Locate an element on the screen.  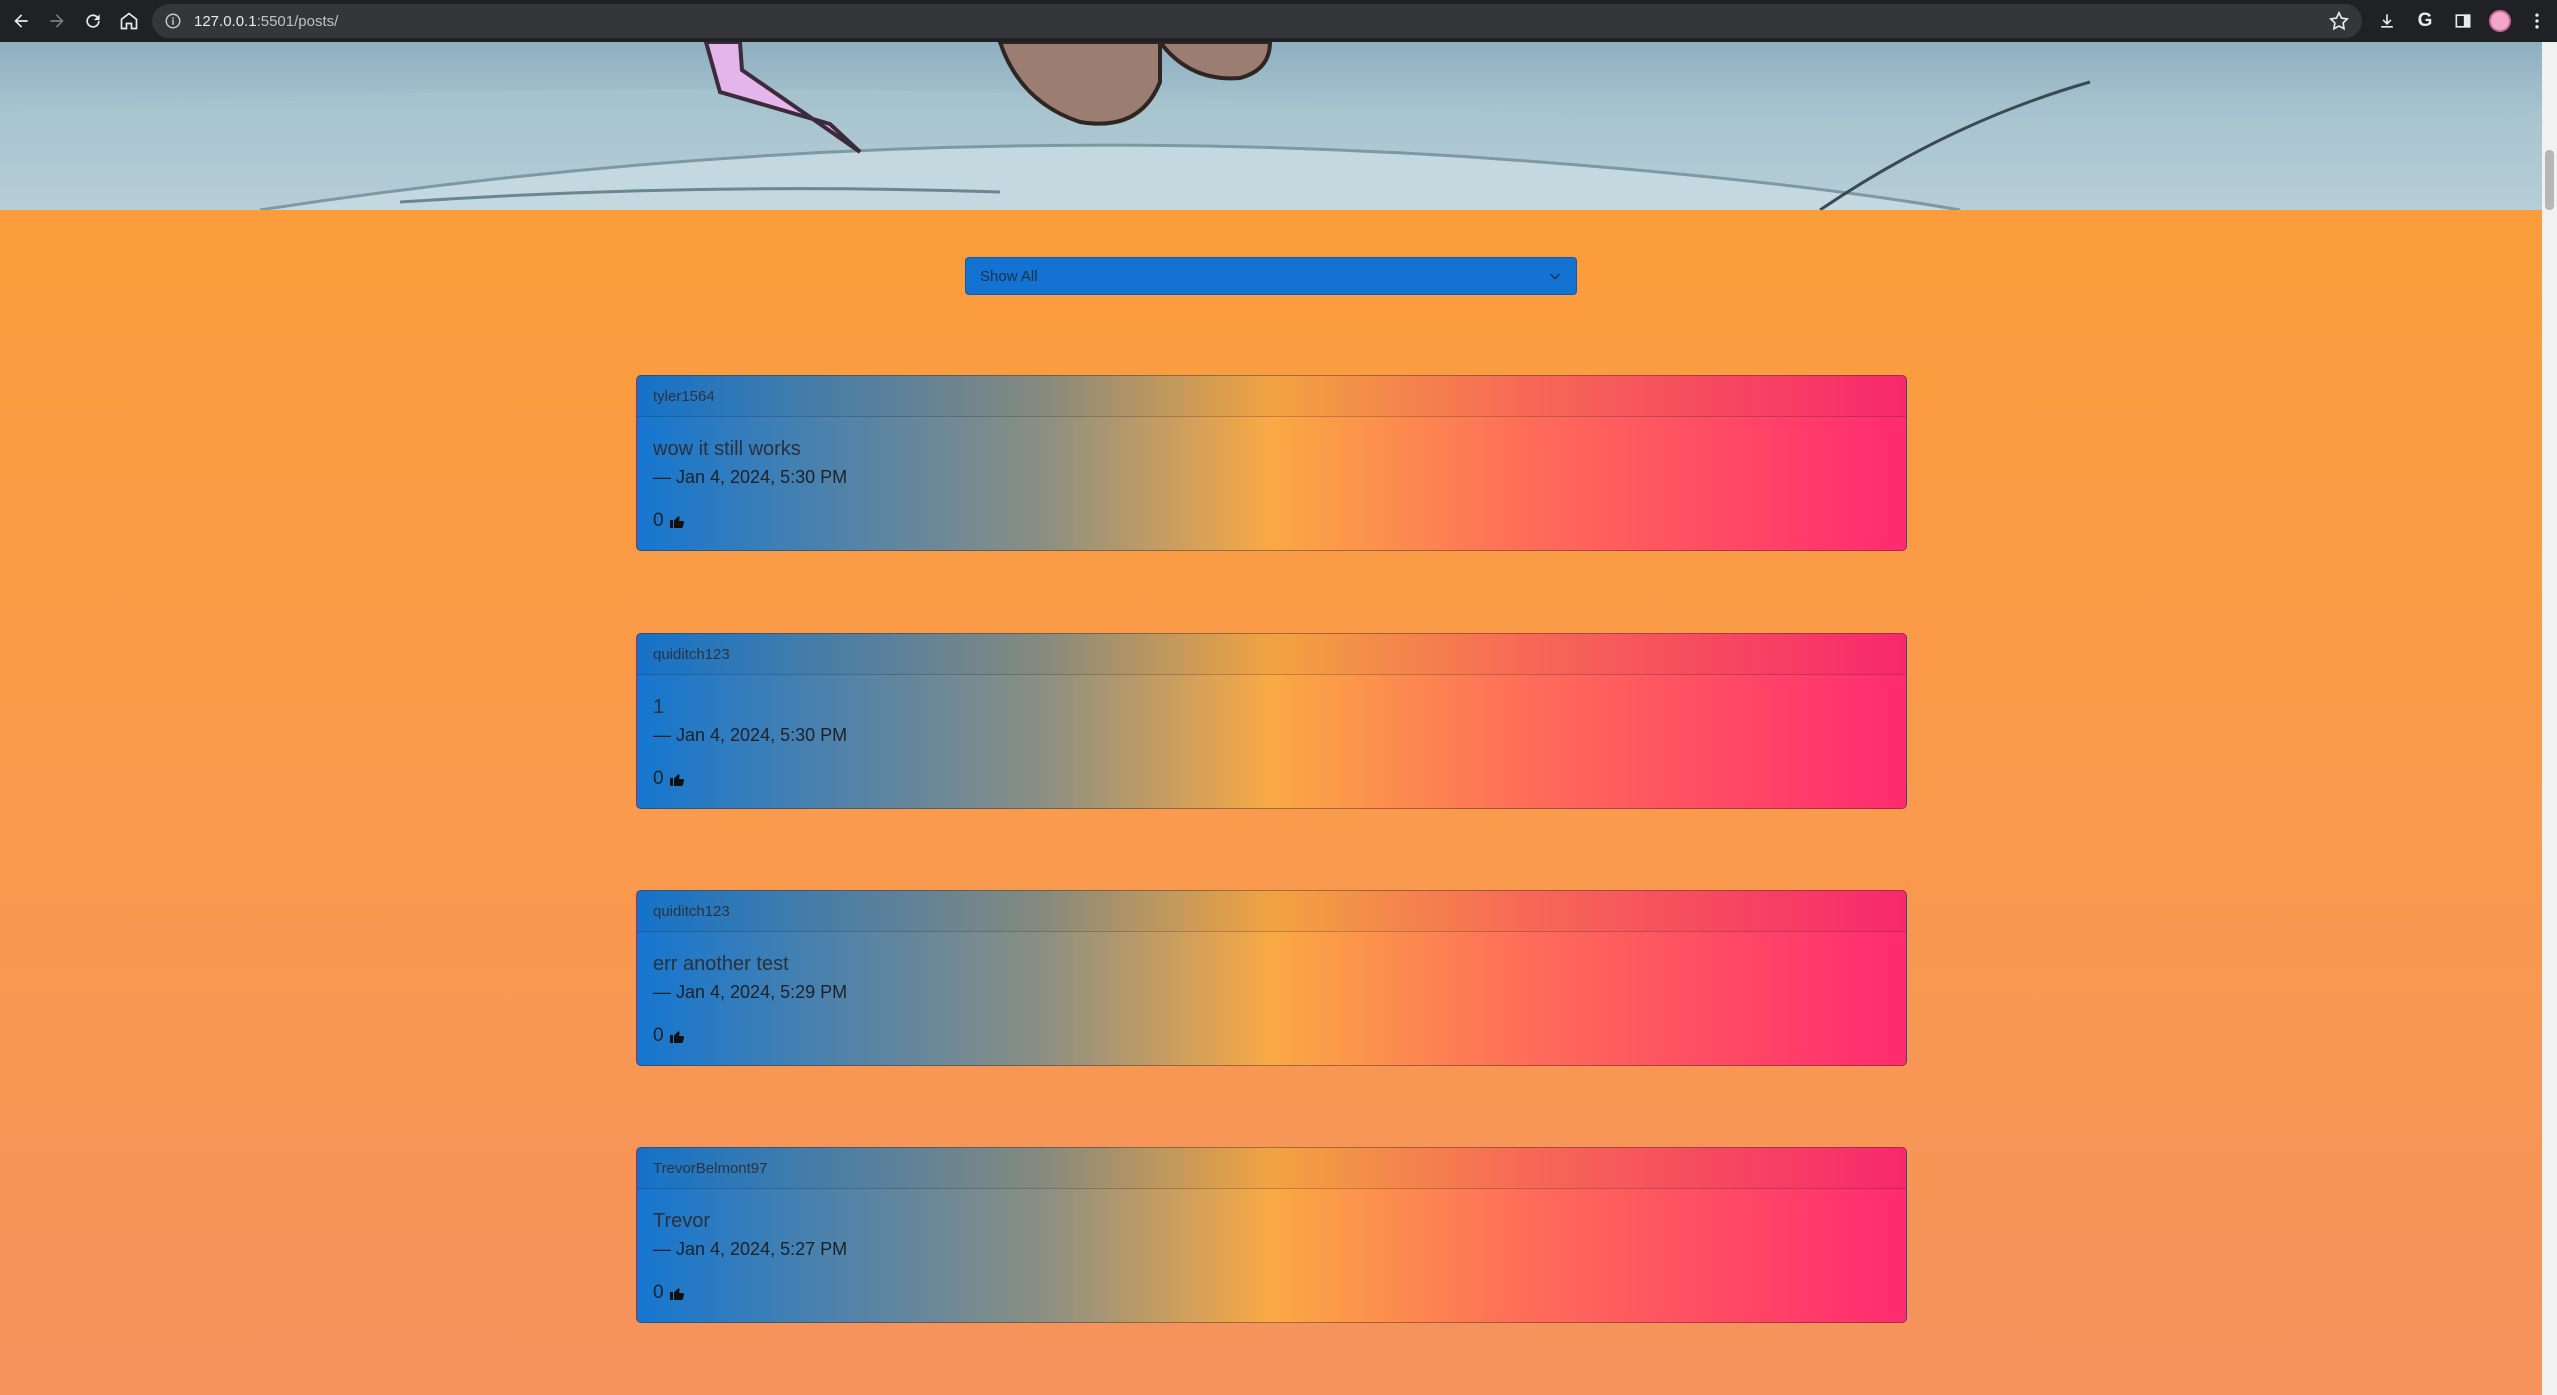
profile-avatar is located at coordinates (2500, 21).